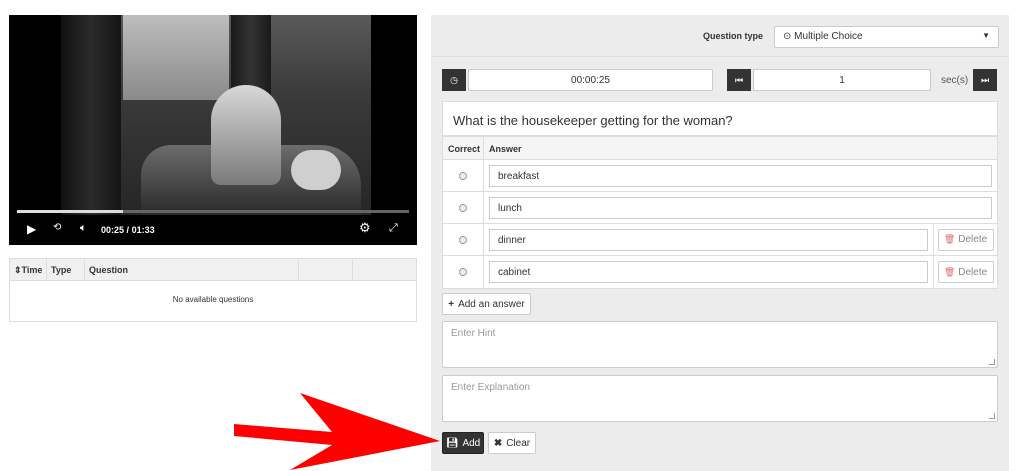 This screenshot has height=471, width=1024. I want to click on video-time-display: 00:25 / 01:33, so click(128, 230).